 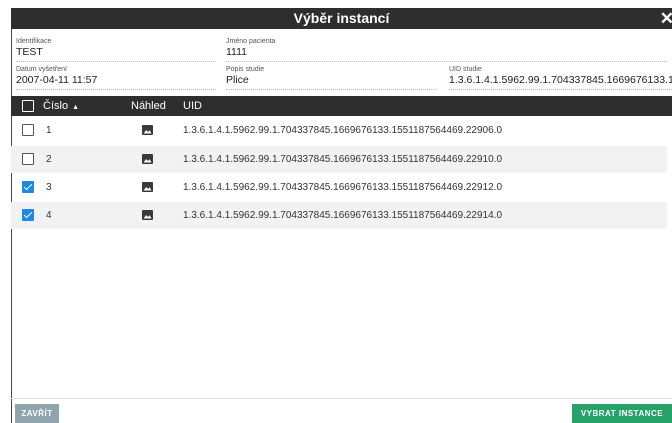 I want to click on close-button: ZAVŘÍT, so click(x=37, y=413).